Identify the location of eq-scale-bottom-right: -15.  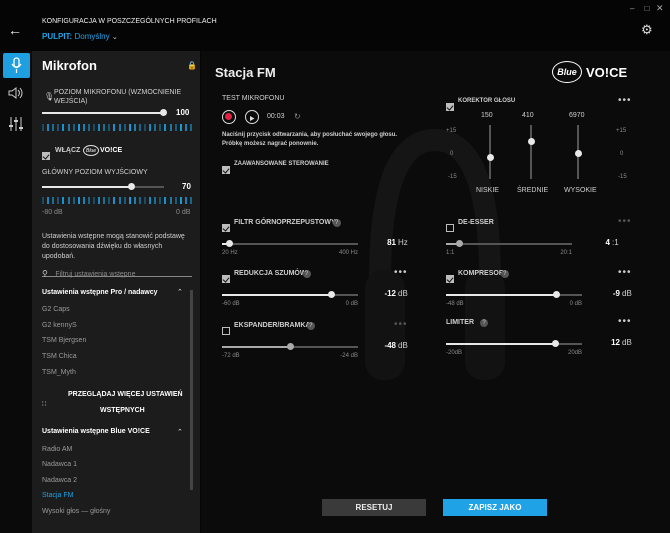
(622, 177).